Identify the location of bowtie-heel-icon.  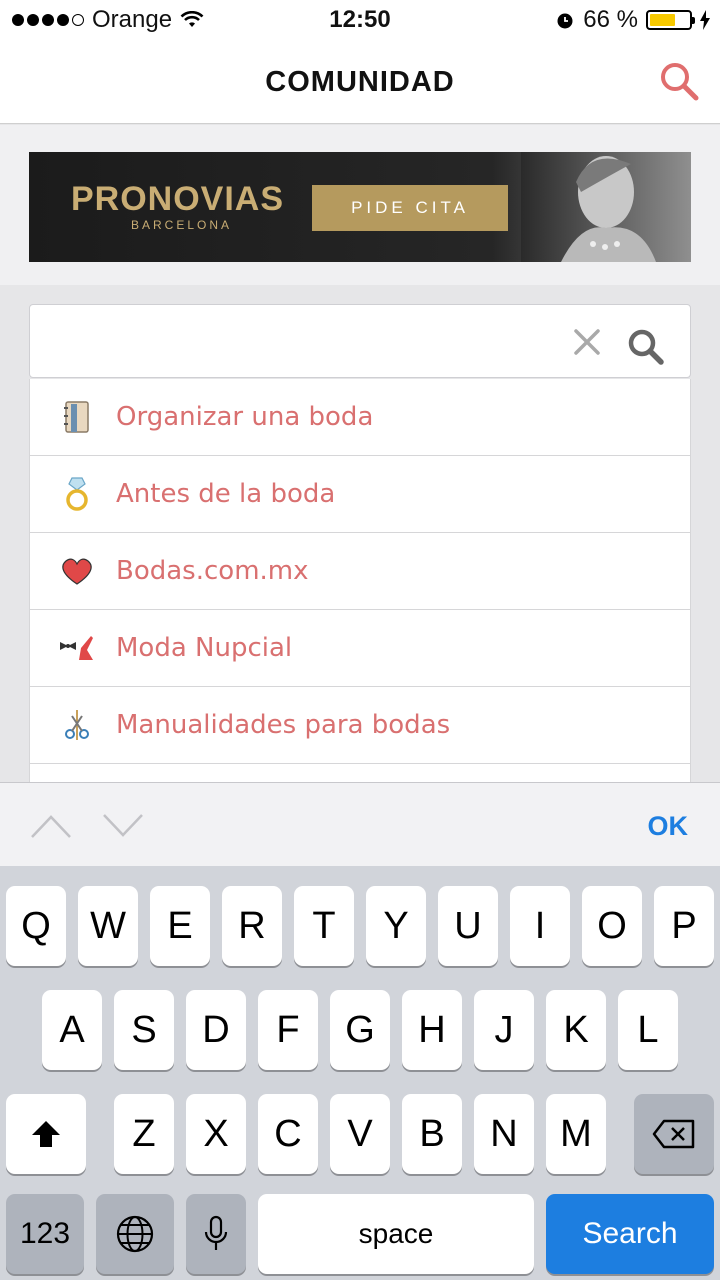
(77, 648).